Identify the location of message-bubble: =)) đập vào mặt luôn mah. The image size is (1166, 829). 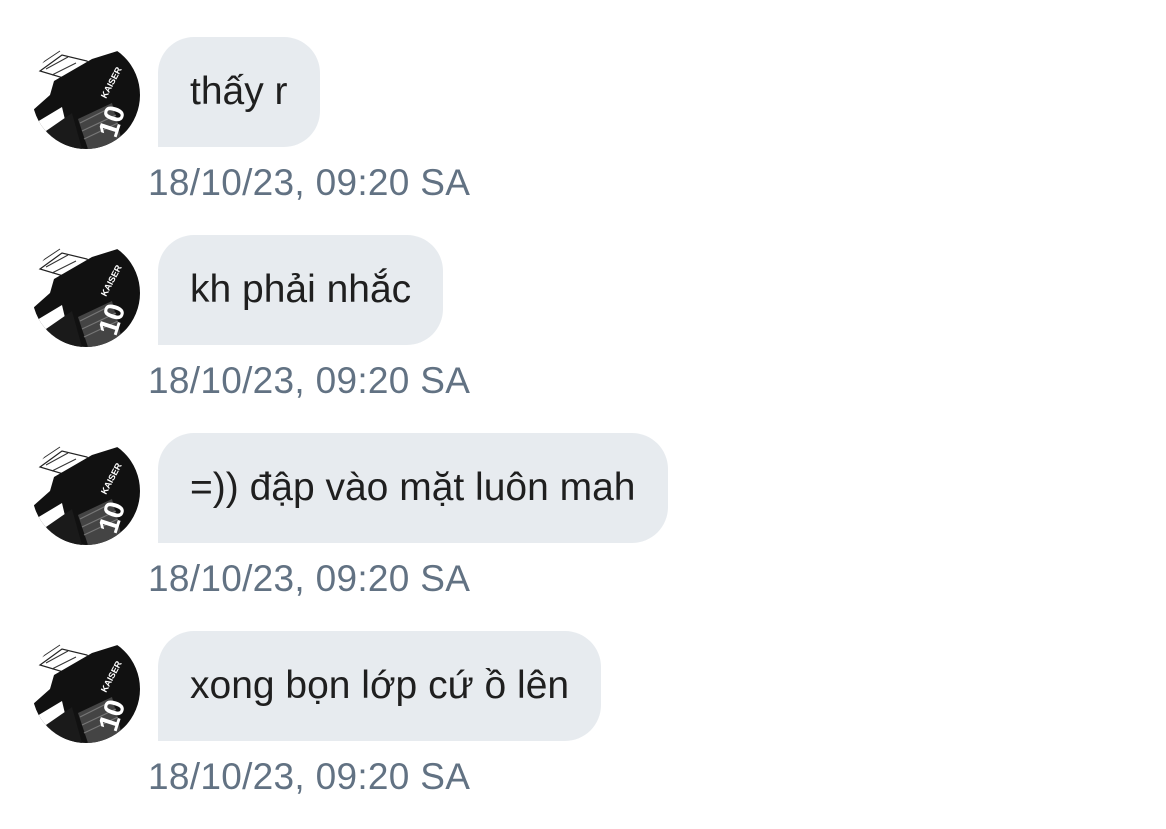
(413, 488).